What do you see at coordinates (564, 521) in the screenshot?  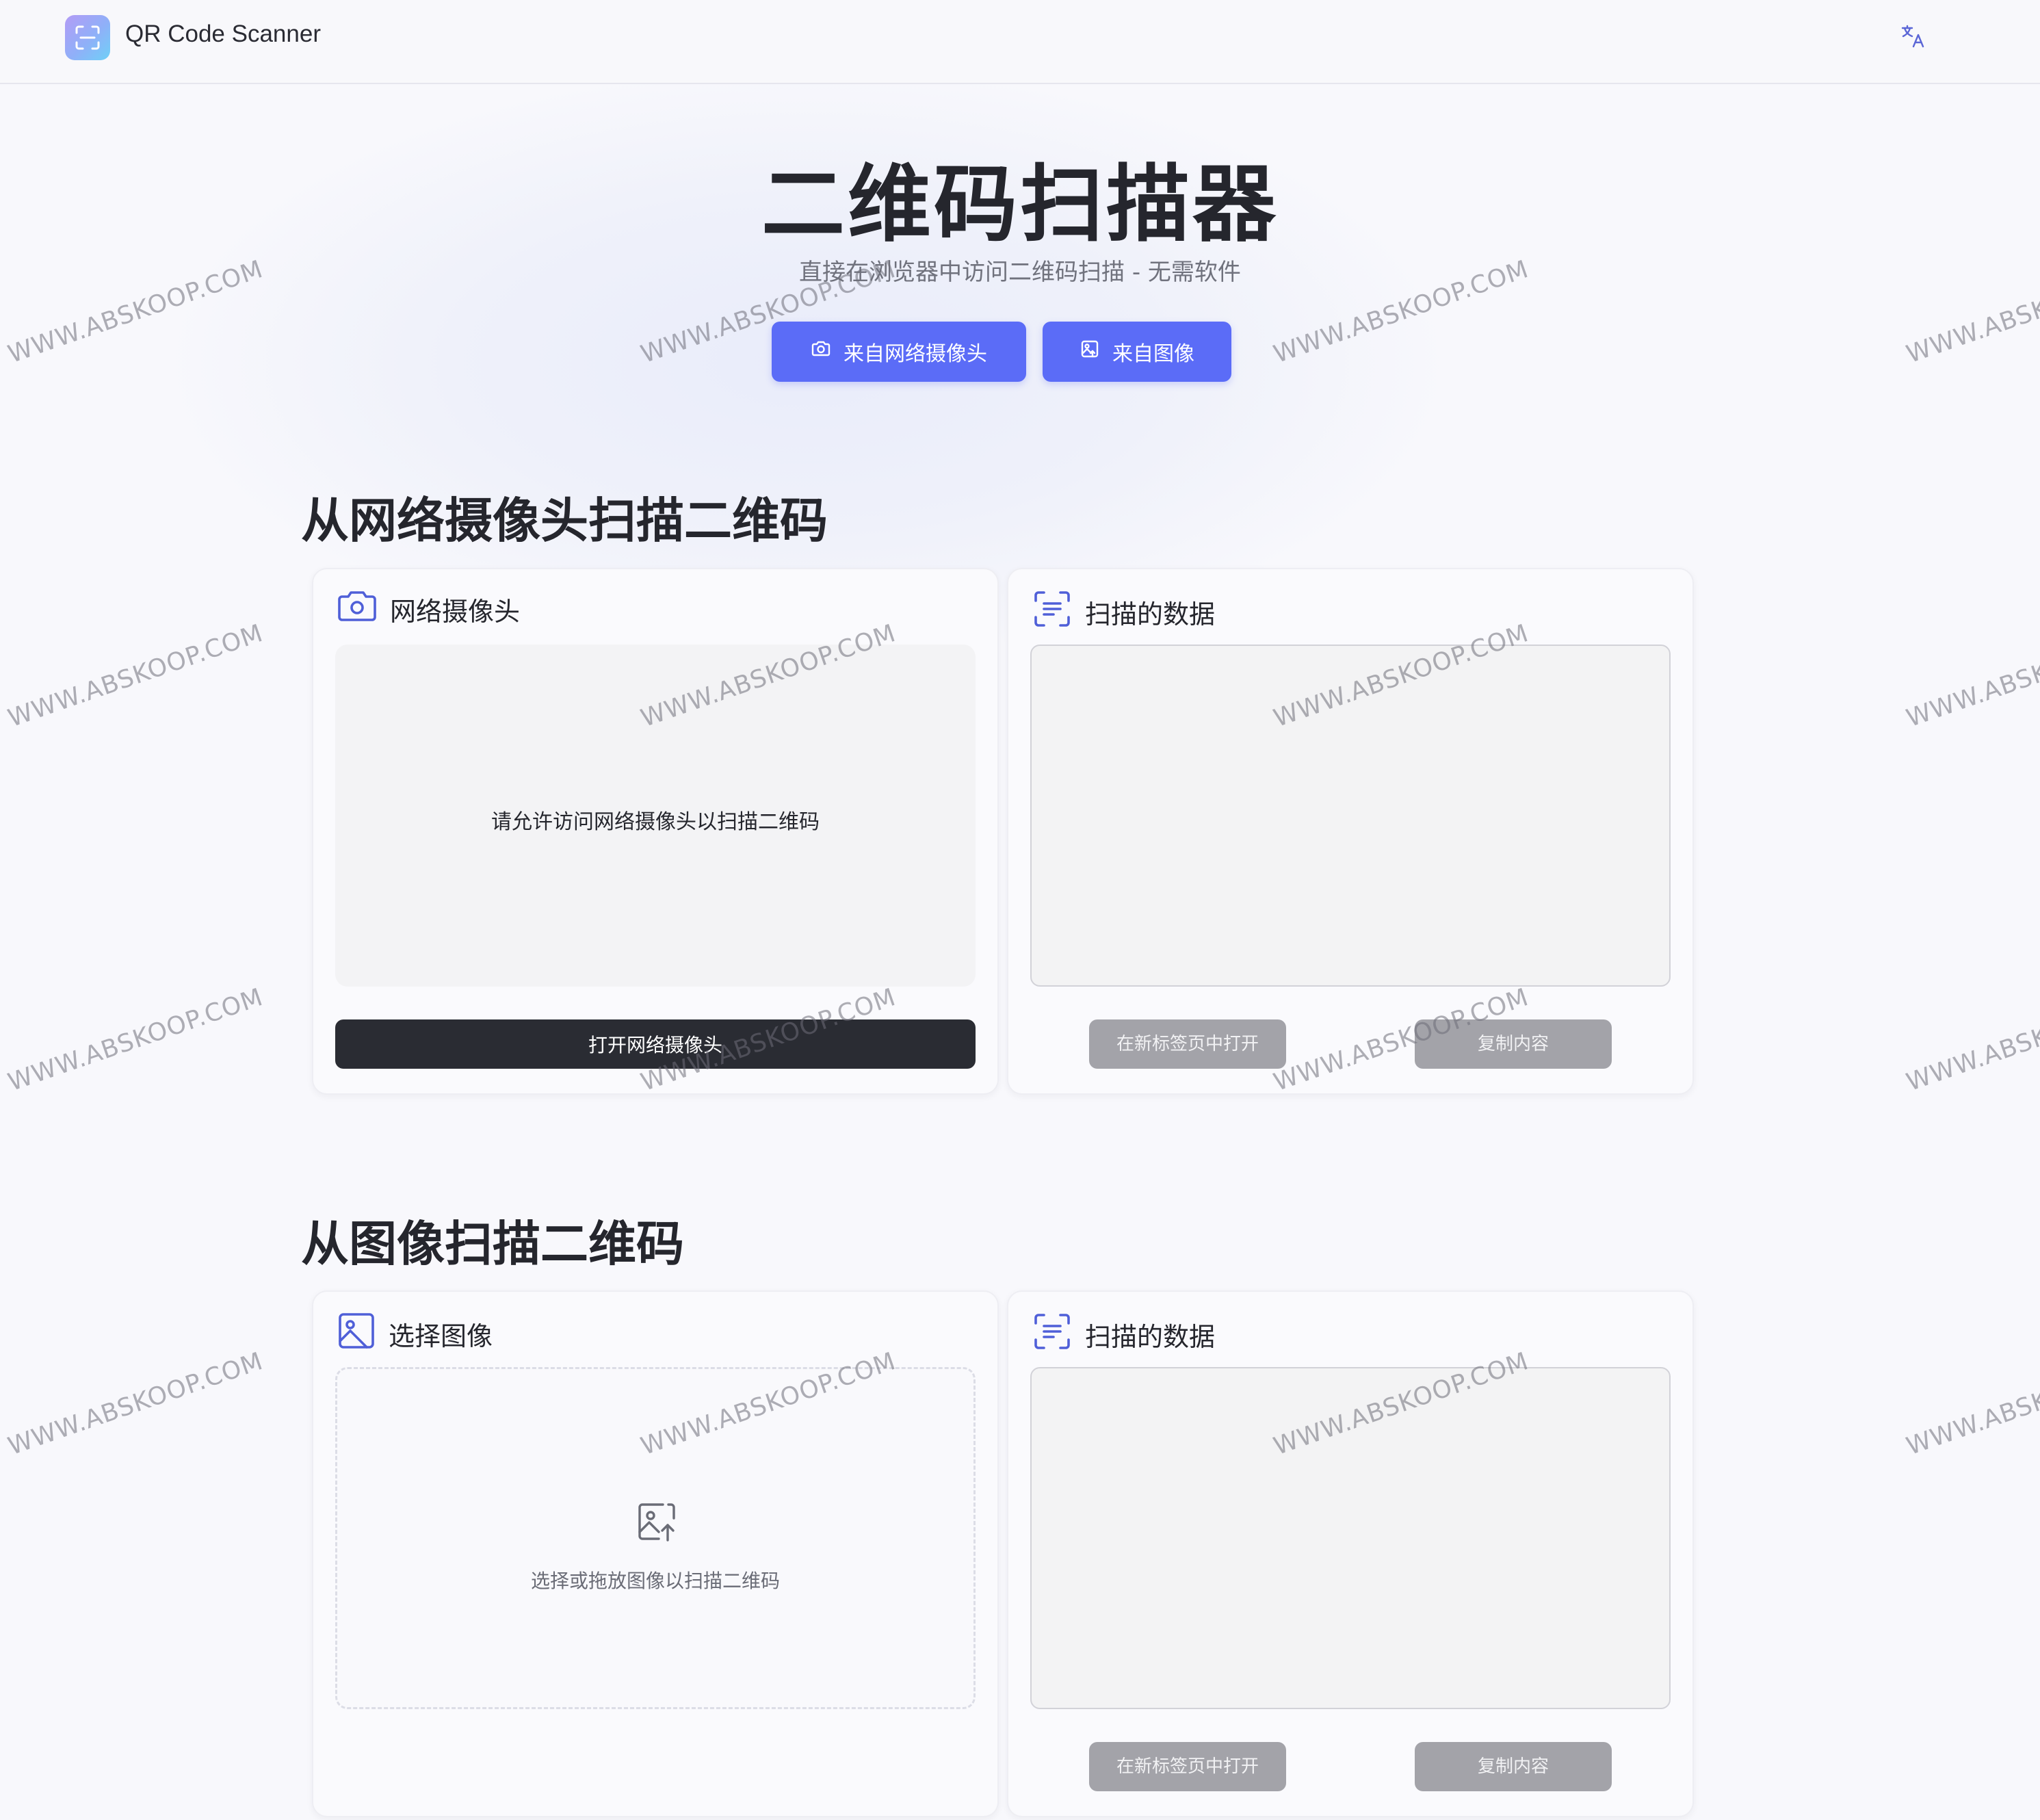 I see `webcam-section-title: 从网络摄像头扫描二维码` at bounding box center [564, 521].